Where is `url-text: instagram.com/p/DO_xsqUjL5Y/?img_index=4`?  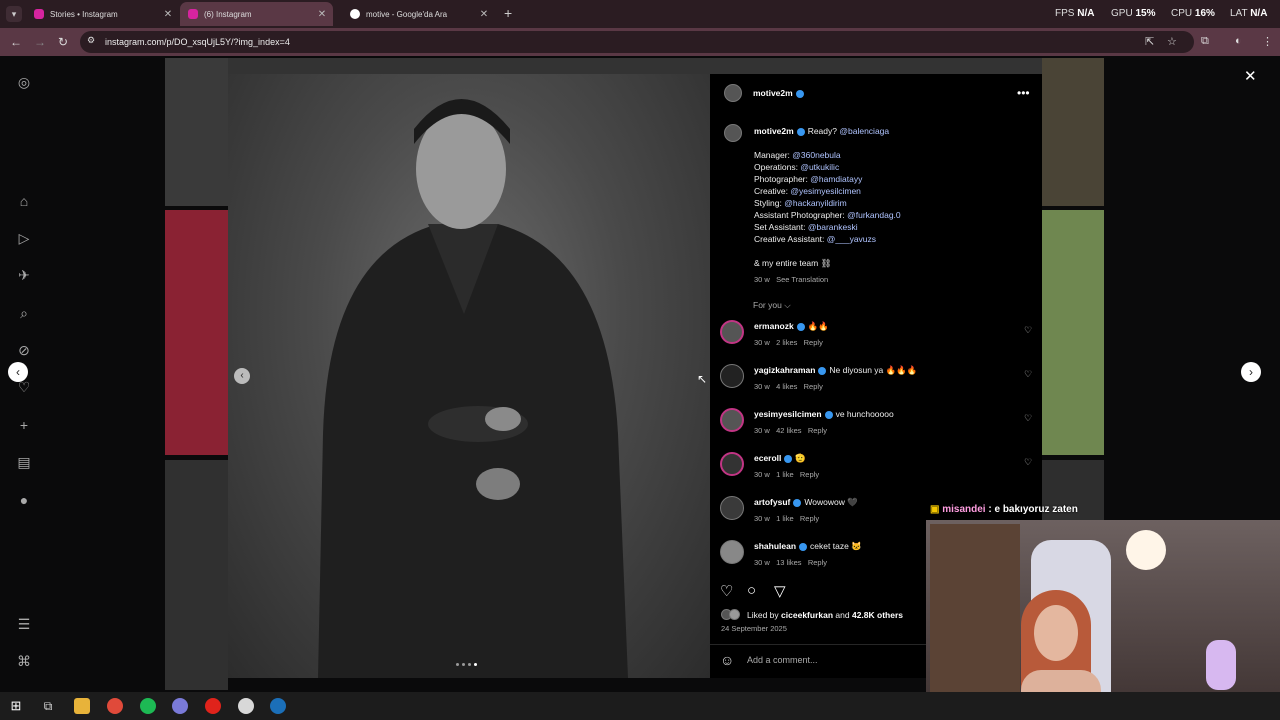
url-text: instagram.com/p/DO_xsqUjL5Y/?img_index=4 is located at coordinates (197, 42).